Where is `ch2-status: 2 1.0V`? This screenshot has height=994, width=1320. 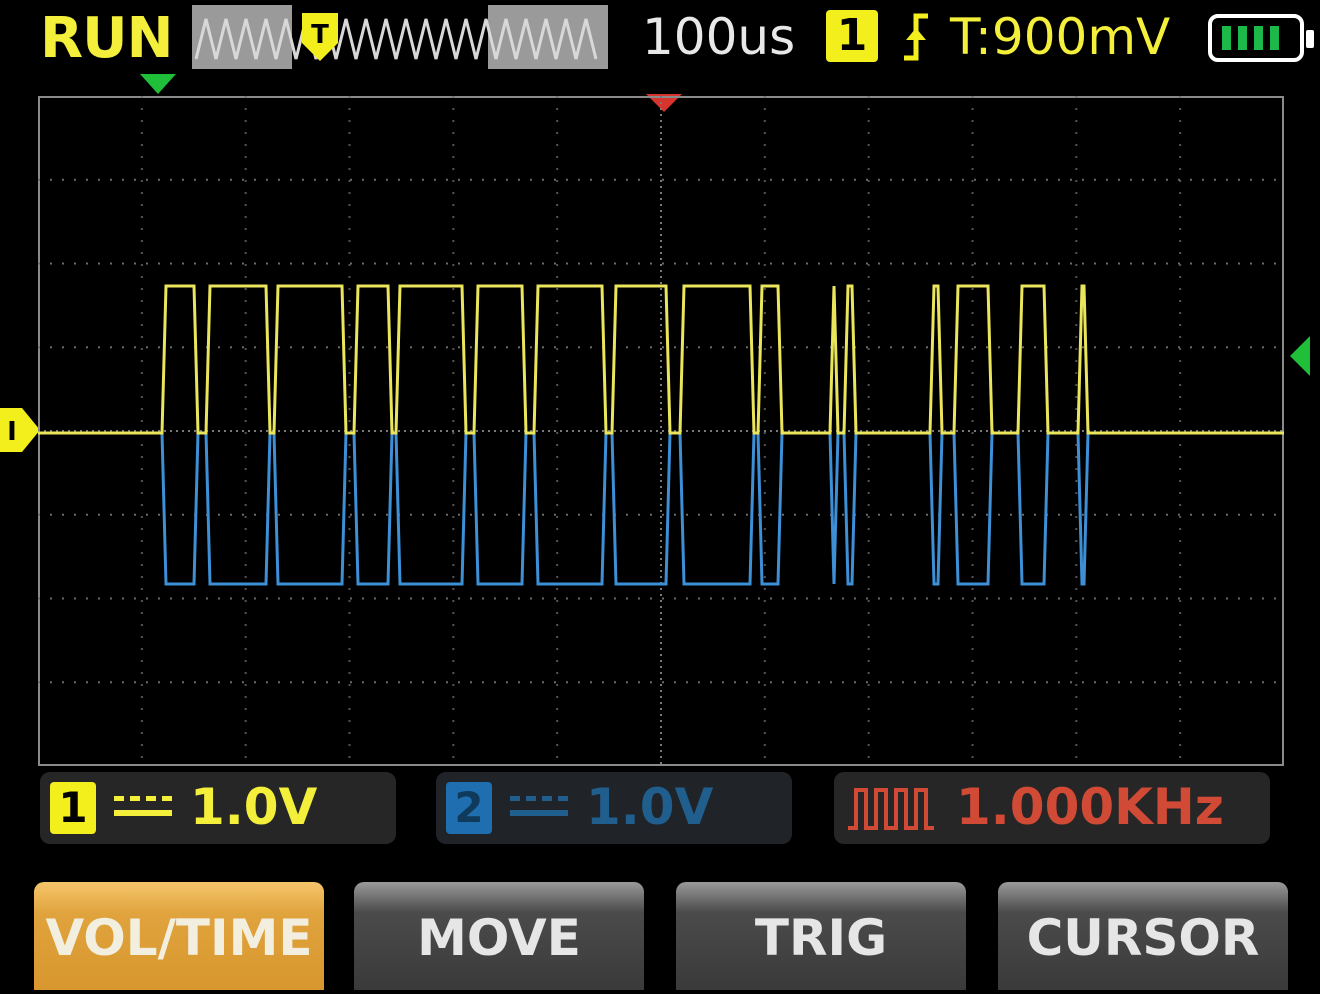
ch2-status: 2 1.0V is located at coordinates (614, 808).